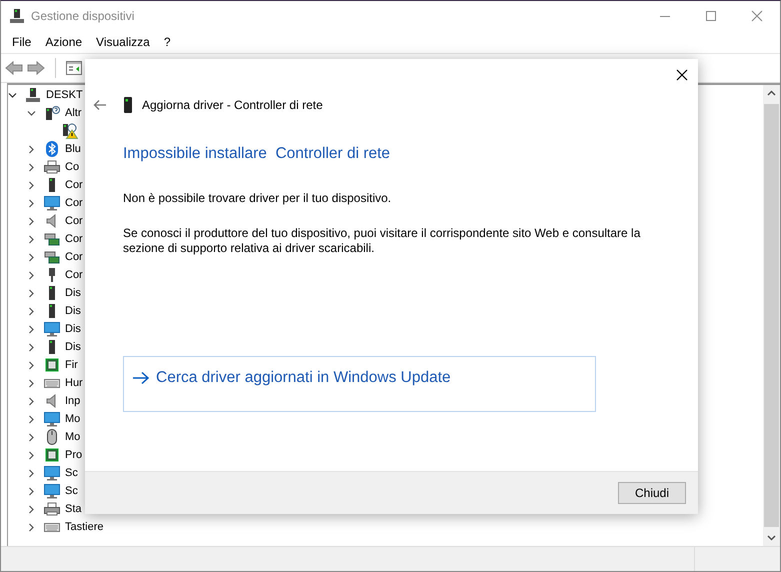  Describe the element at coordinates (167, 42) in the screenshot. I see `menu-item: ?` at that location.